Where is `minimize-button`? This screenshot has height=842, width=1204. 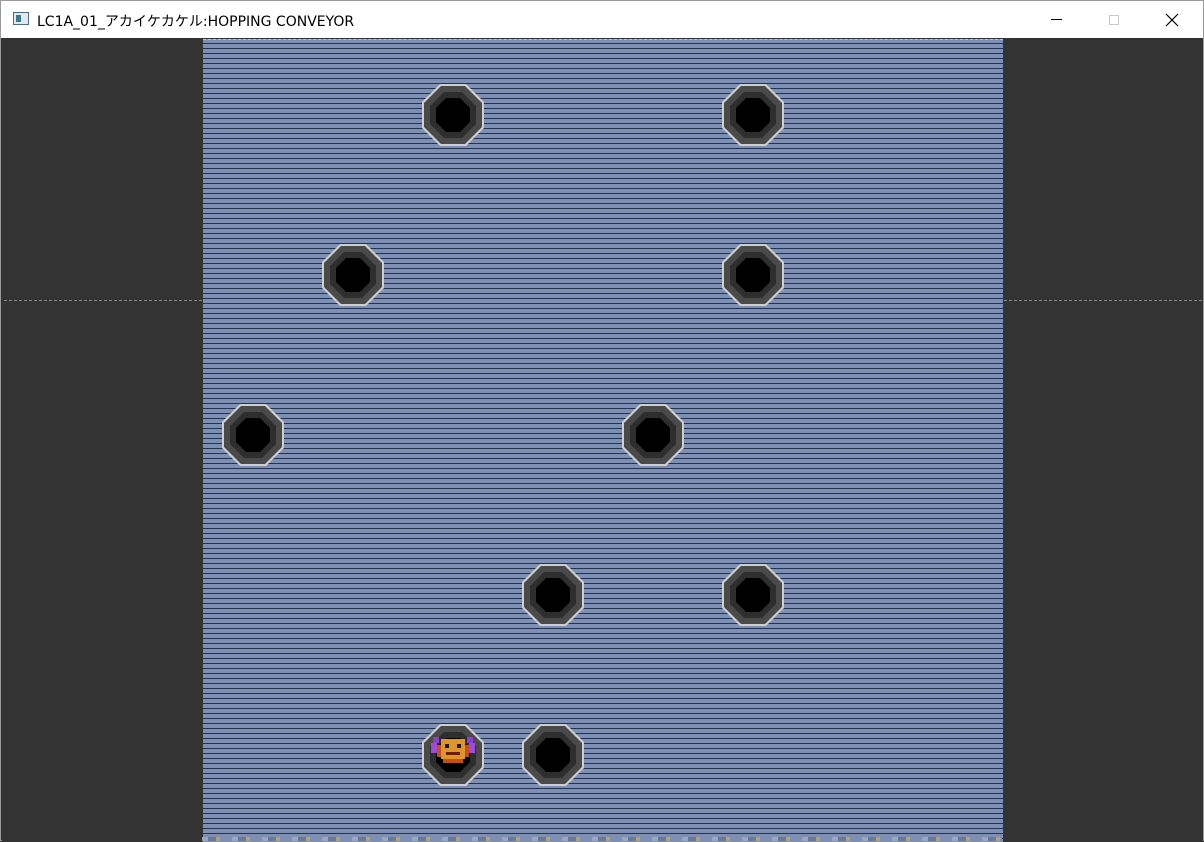
minimize-button is located at coordinates (1056, 19).